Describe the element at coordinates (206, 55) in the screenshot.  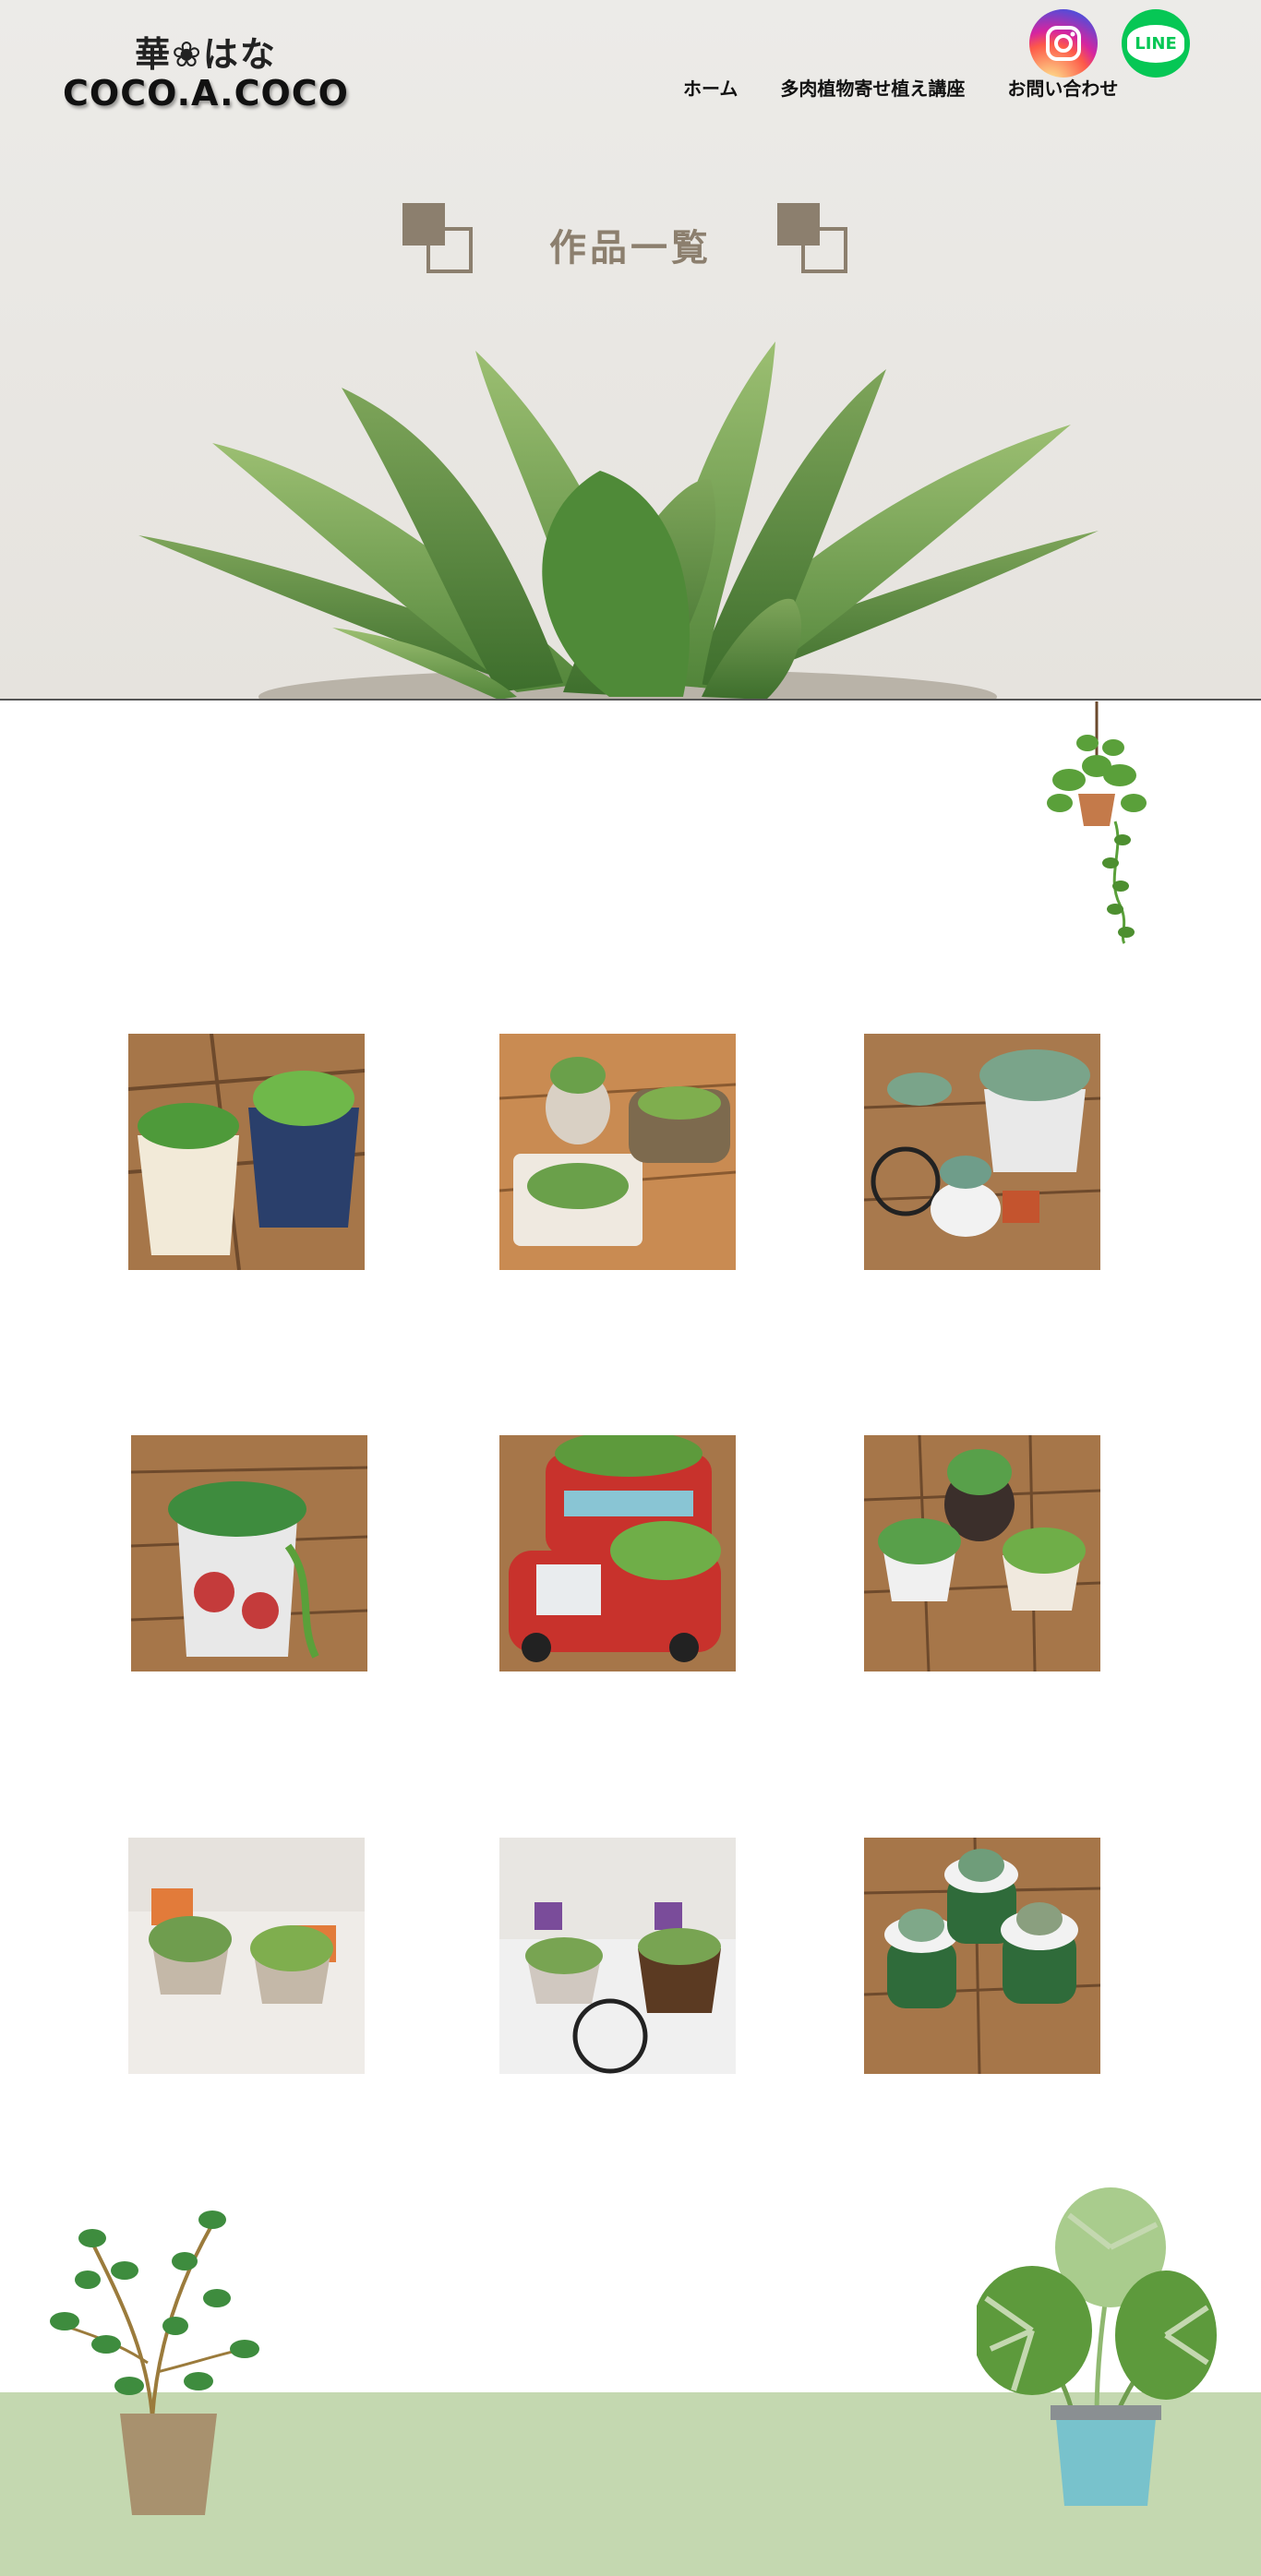
I see `logo-text-jp: 華❀はな` at that location.